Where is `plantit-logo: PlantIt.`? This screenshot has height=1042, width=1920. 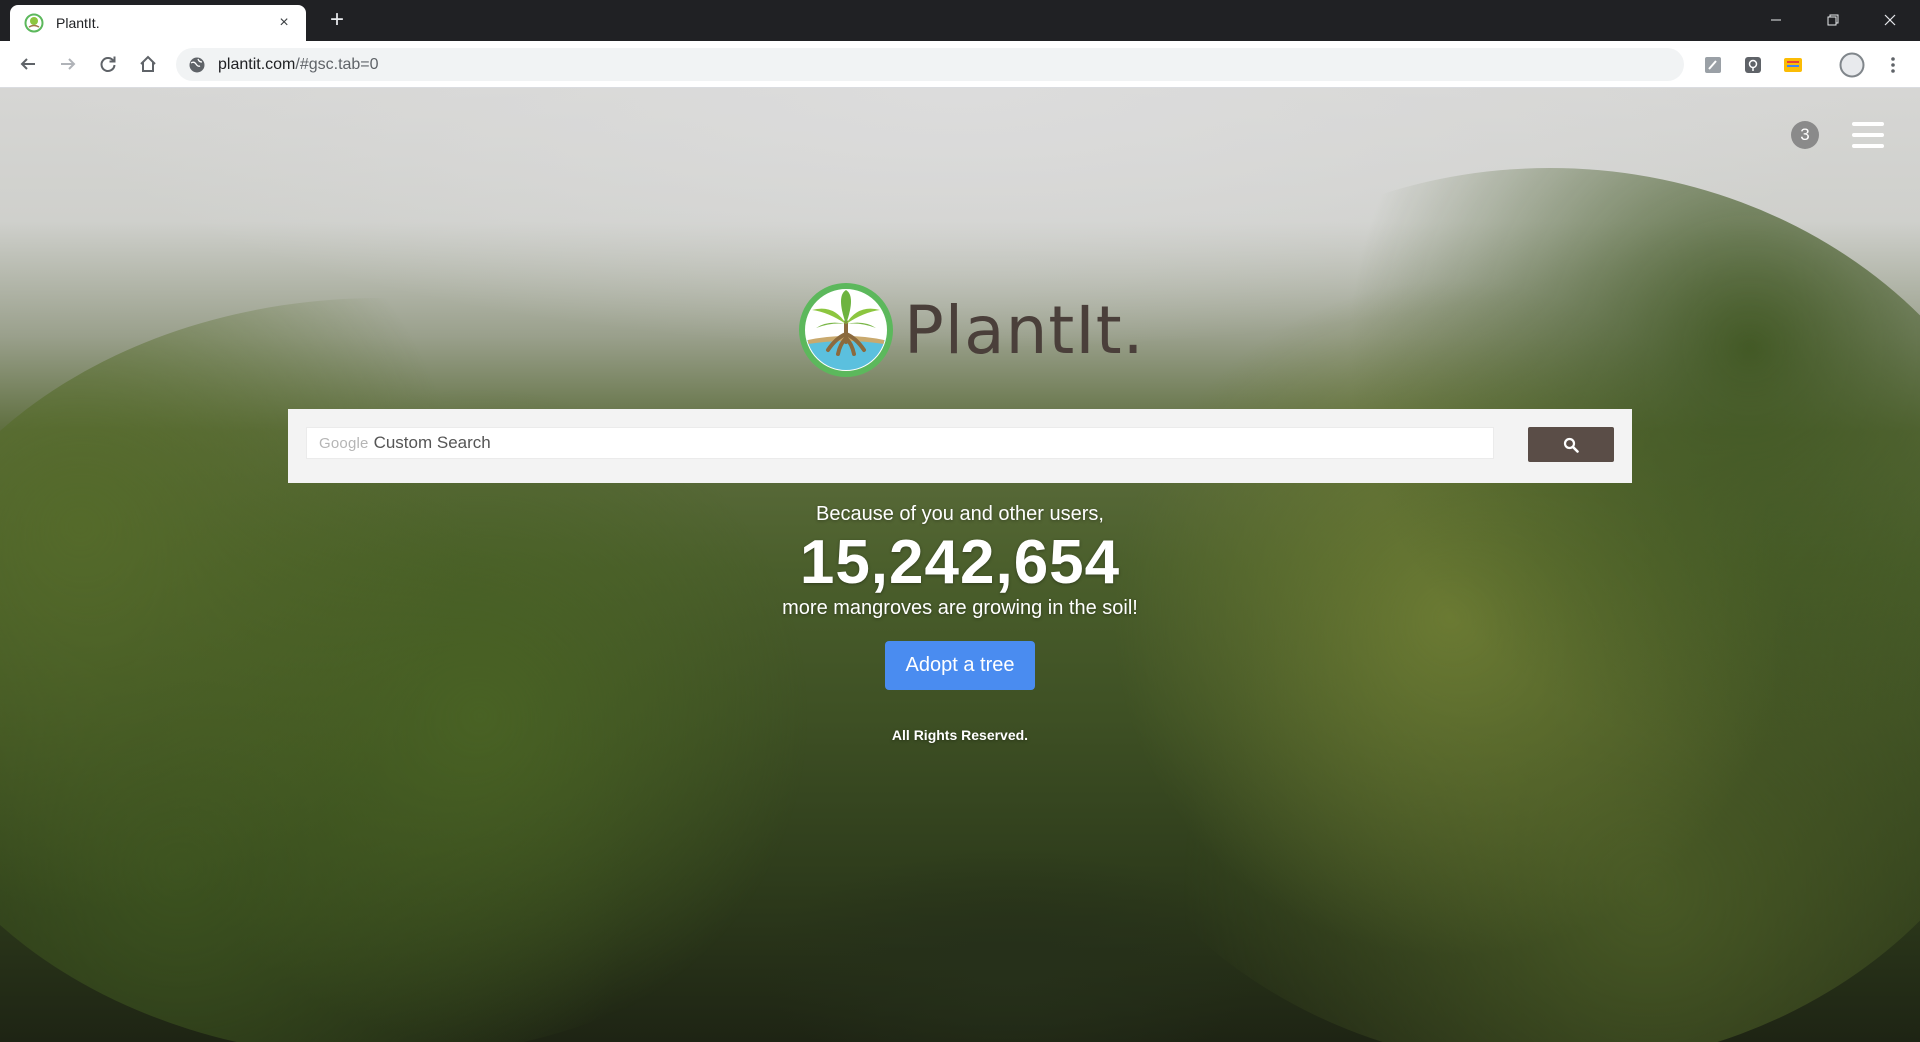 plantit-logo: PlantIt. is located at coordinates (971, 330).